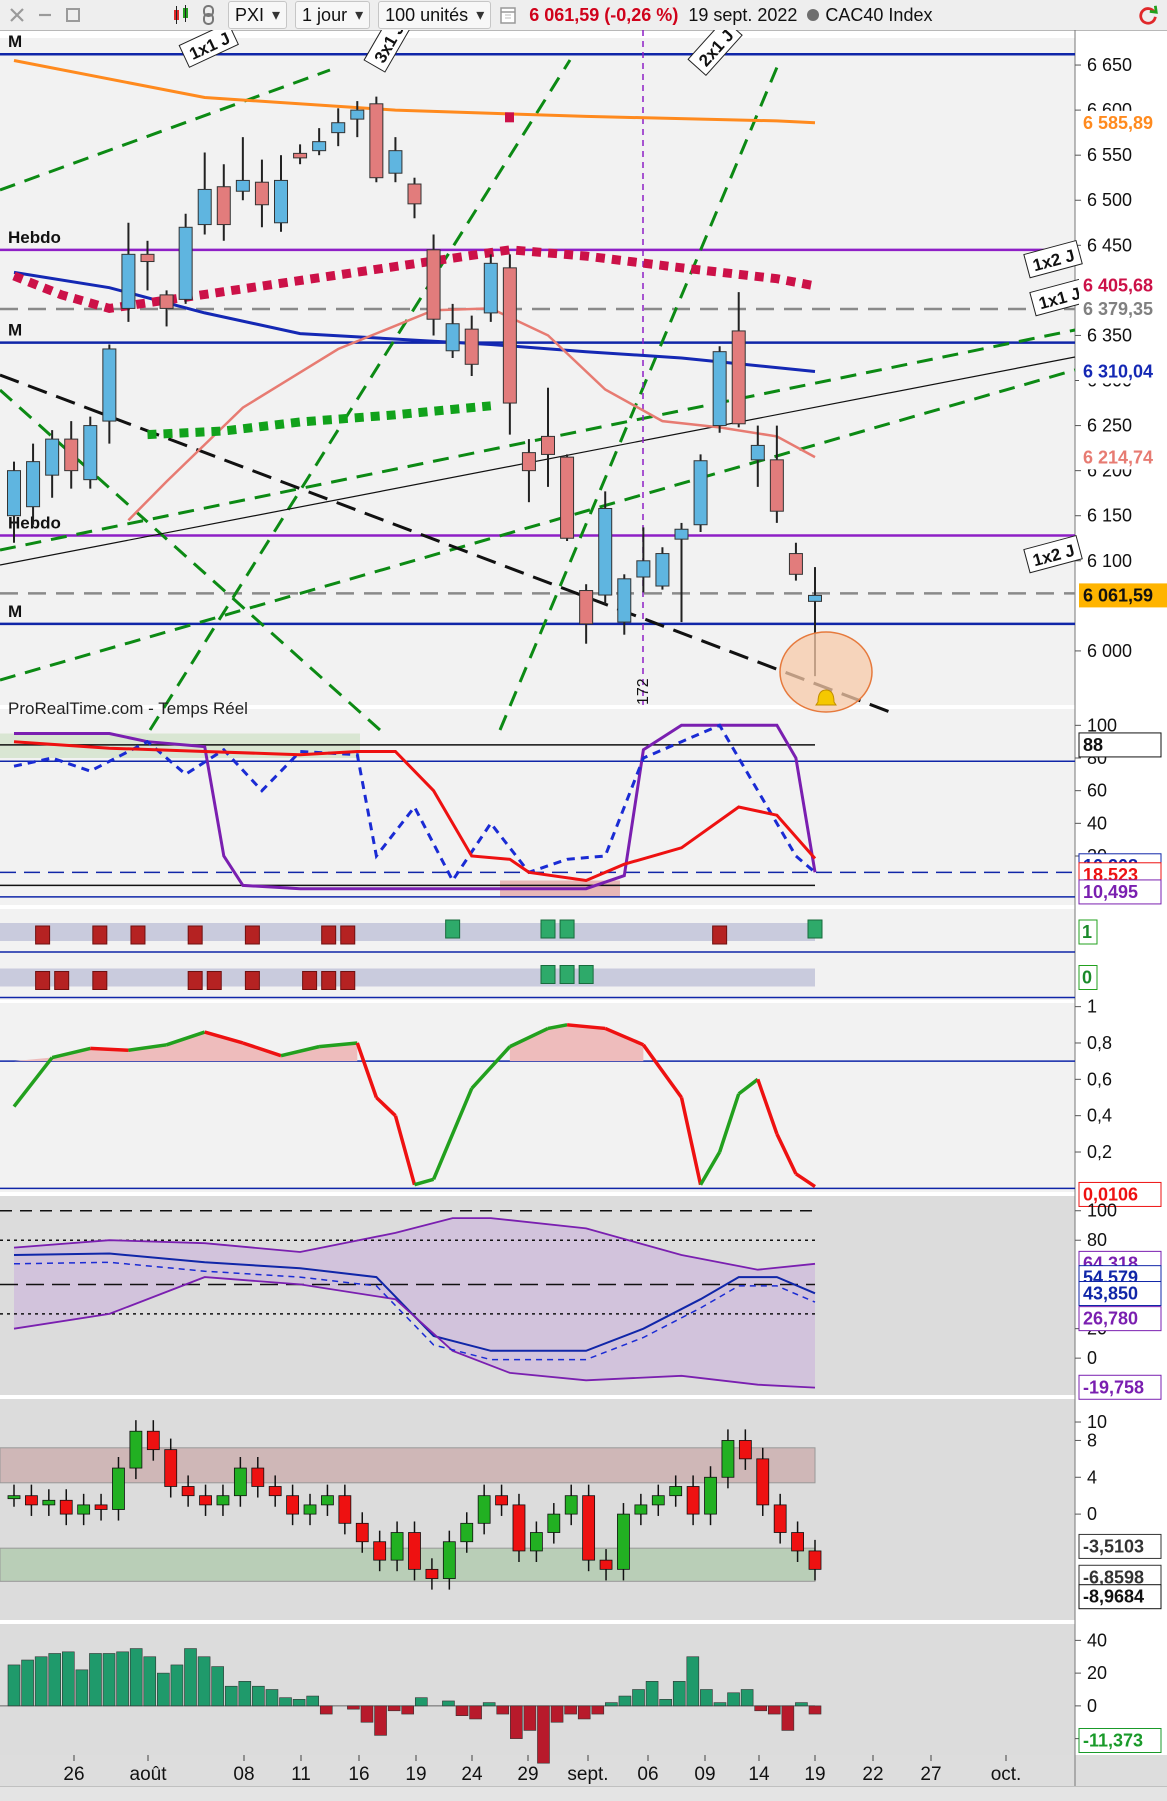 This screenshot has width=1167, height=1801. What do you see at coordinates (333, 15) in the screenshot?
I see `timeframe-select: 1 jour` at bounding box center [333, 15].